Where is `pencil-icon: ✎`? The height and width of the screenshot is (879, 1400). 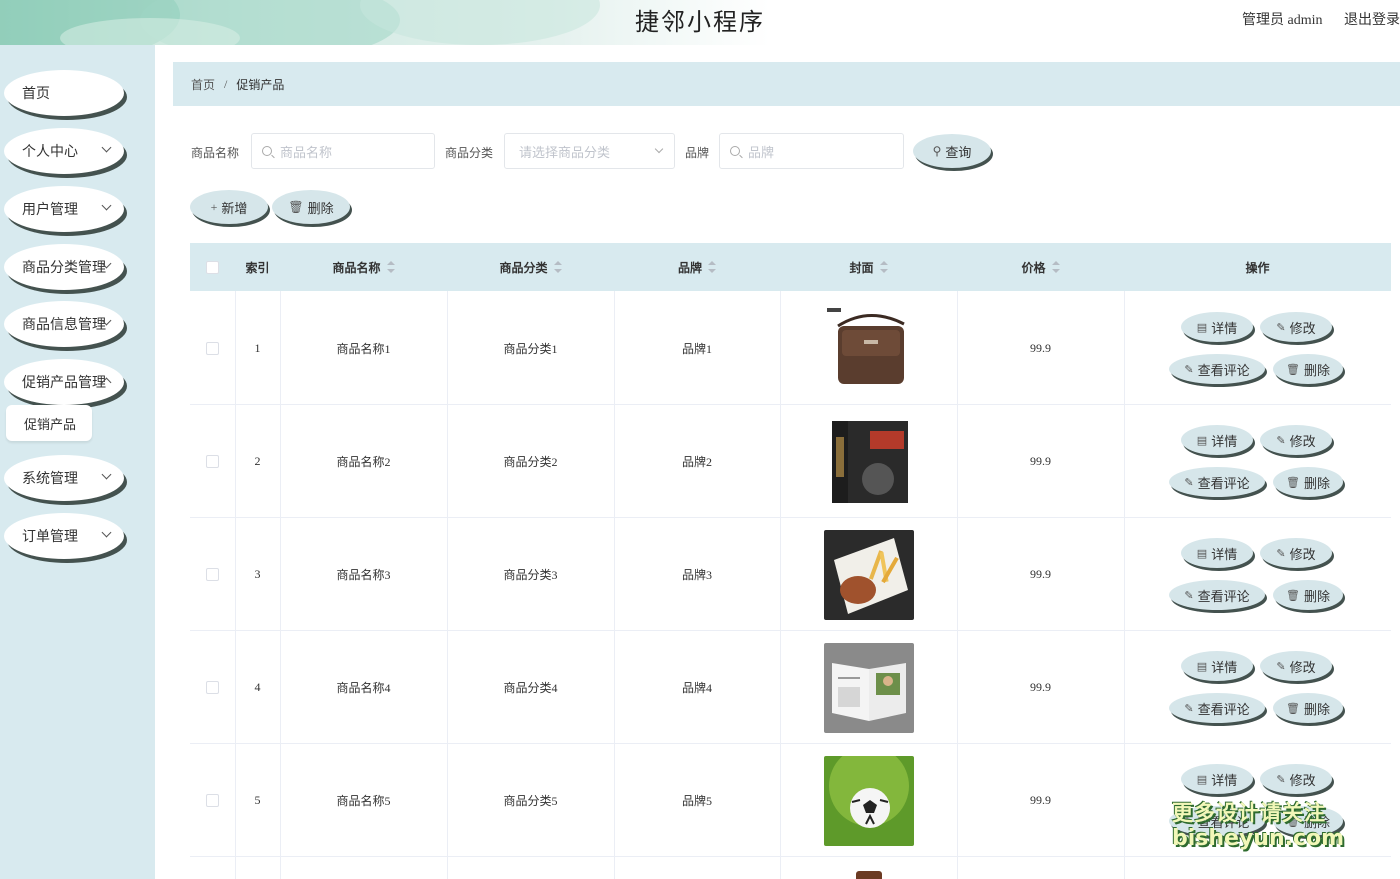 pencil-icon: ✎ is located at coordinates (1281, 440).